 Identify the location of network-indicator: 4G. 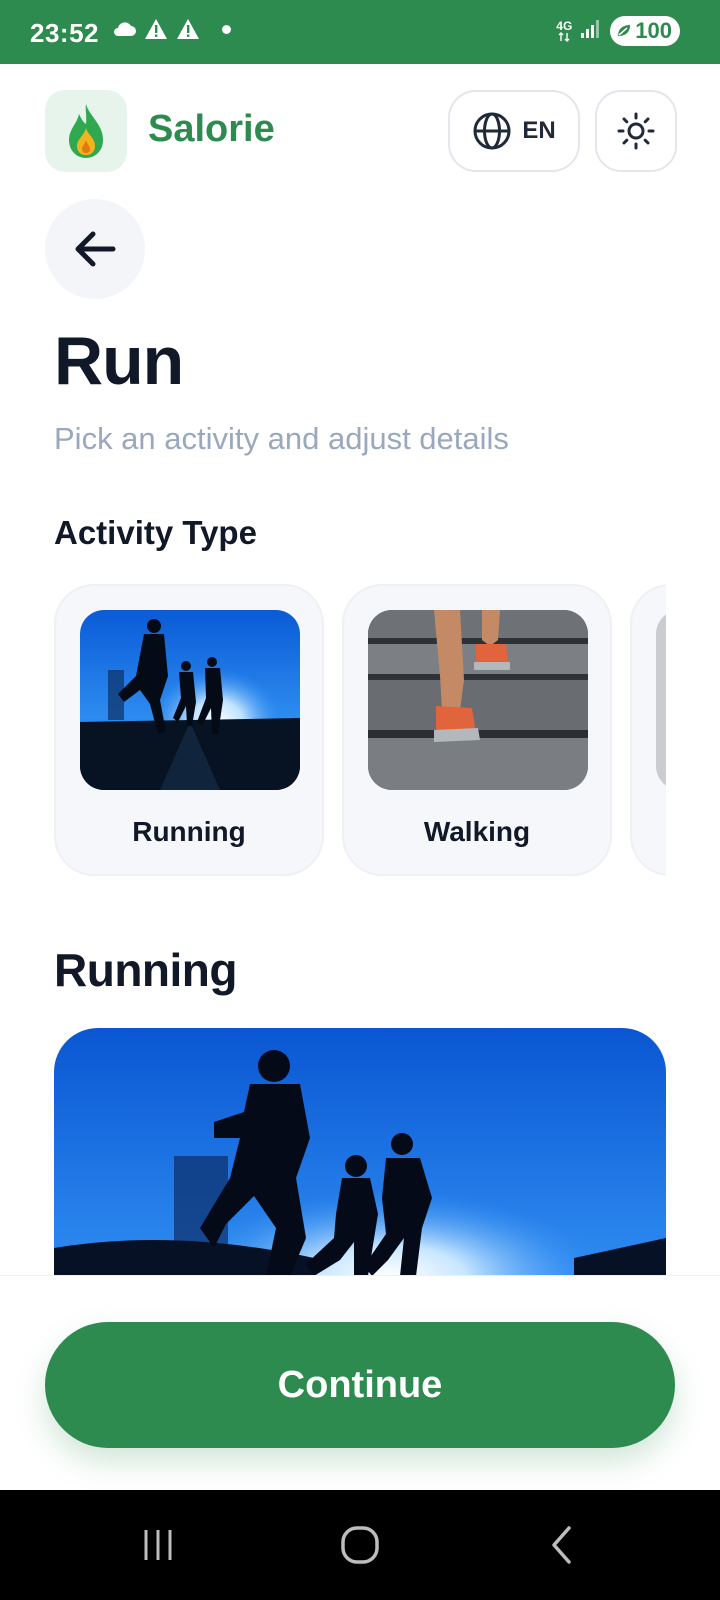
(564, 31).